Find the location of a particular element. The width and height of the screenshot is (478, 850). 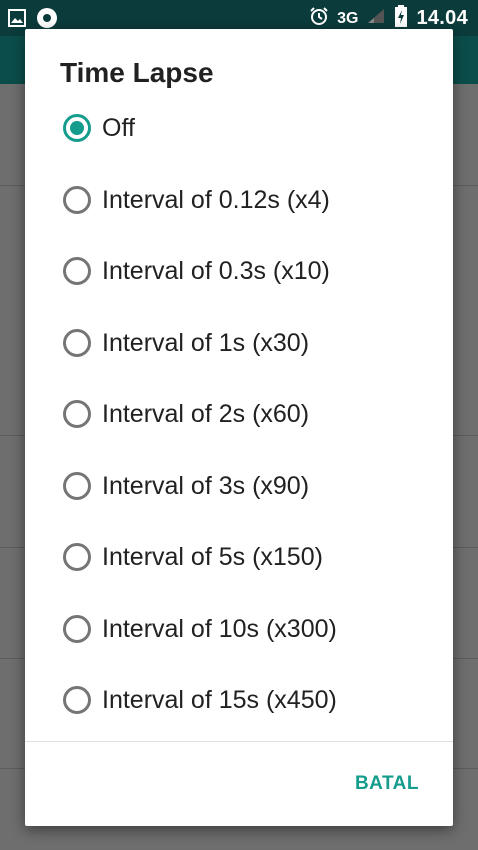

option-label: Interval of 5s (x150) is located at coordinates (212, 556).